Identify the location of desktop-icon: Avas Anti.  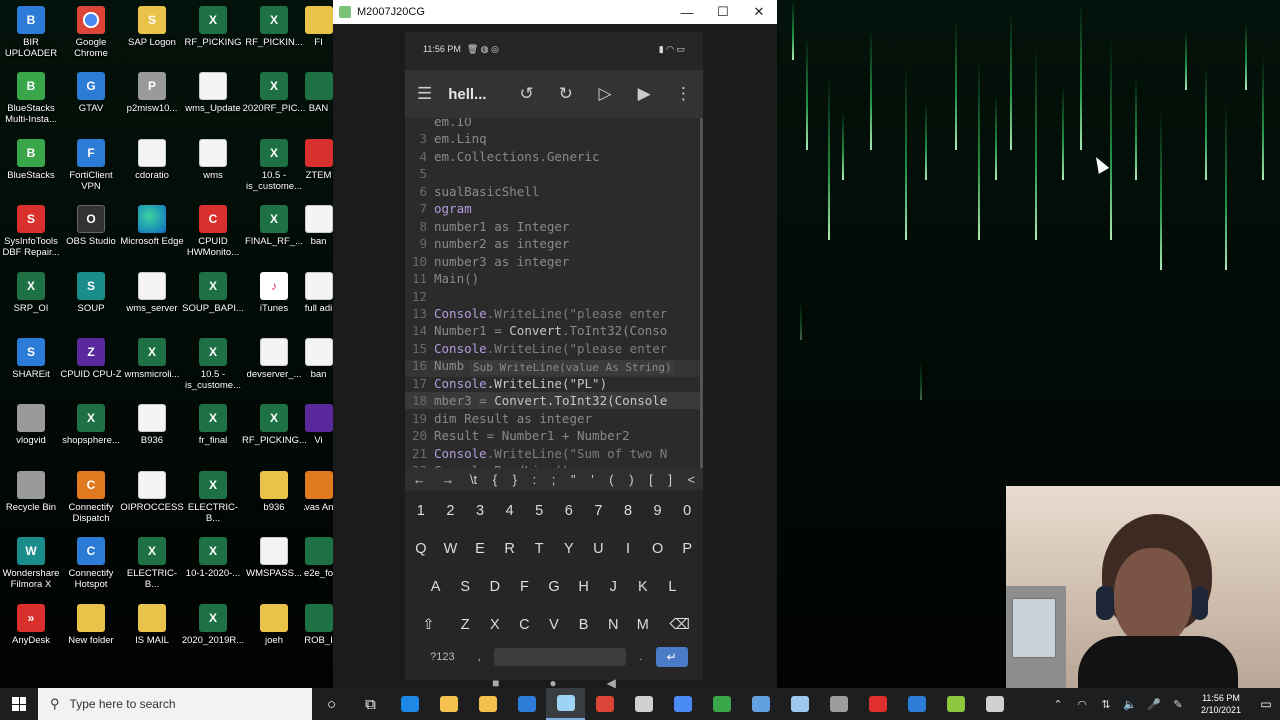
(318, 502).